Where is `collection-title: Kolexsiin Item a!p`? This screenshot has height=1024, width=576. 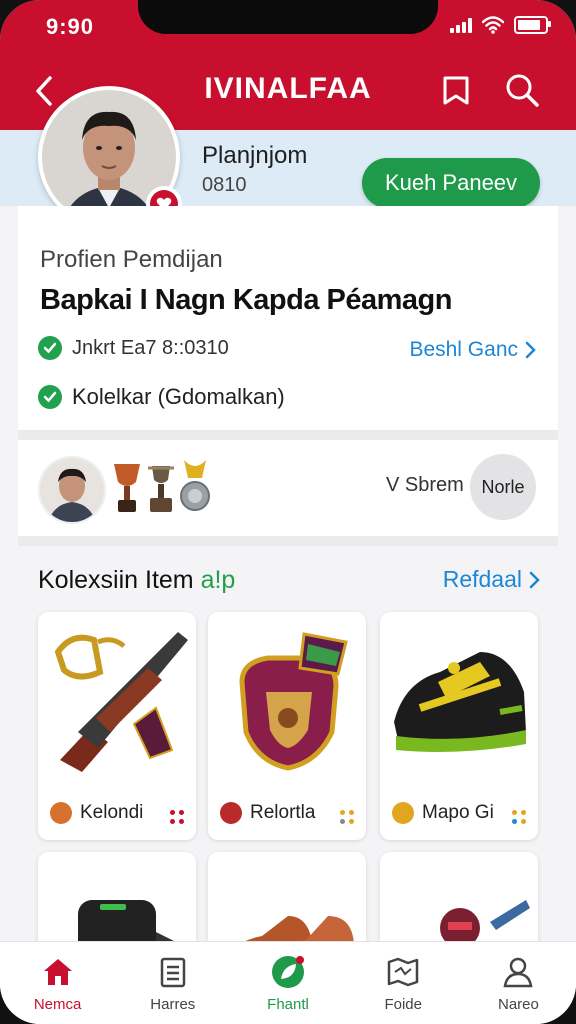
collection-title: Kolexsiin Item a!p is located at coordinates (136, 580).